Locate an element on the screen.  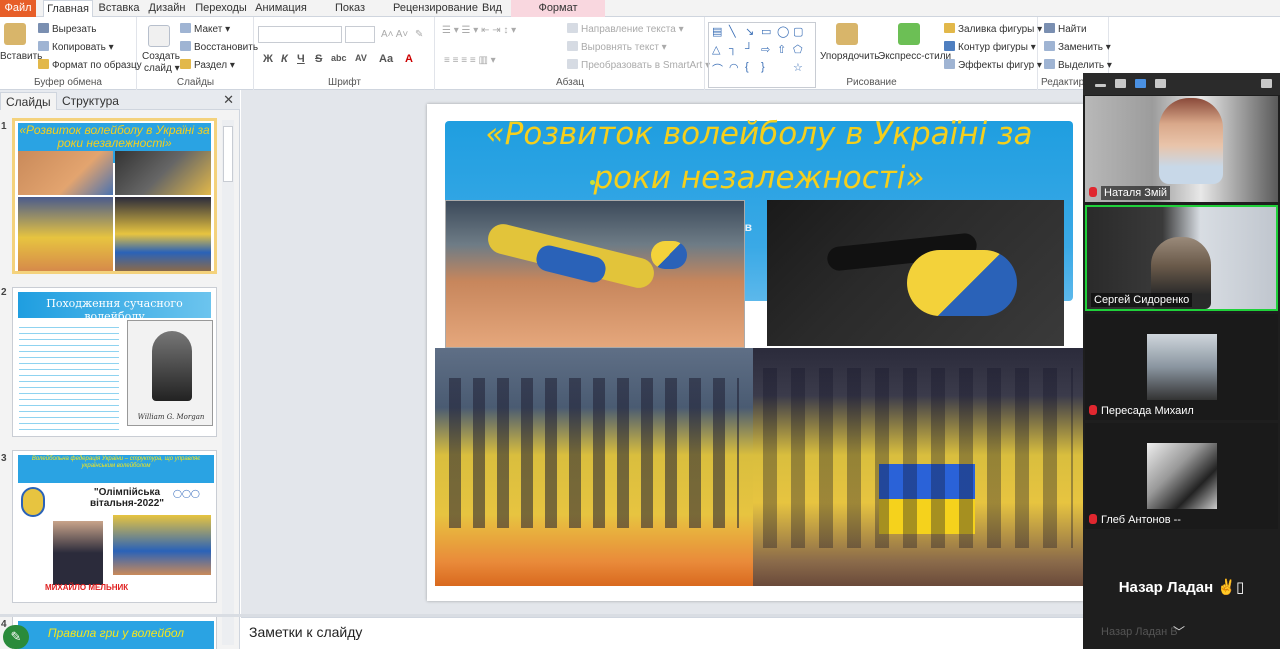
line-shape-icon: ╲ is located at coordinates (732, 31).